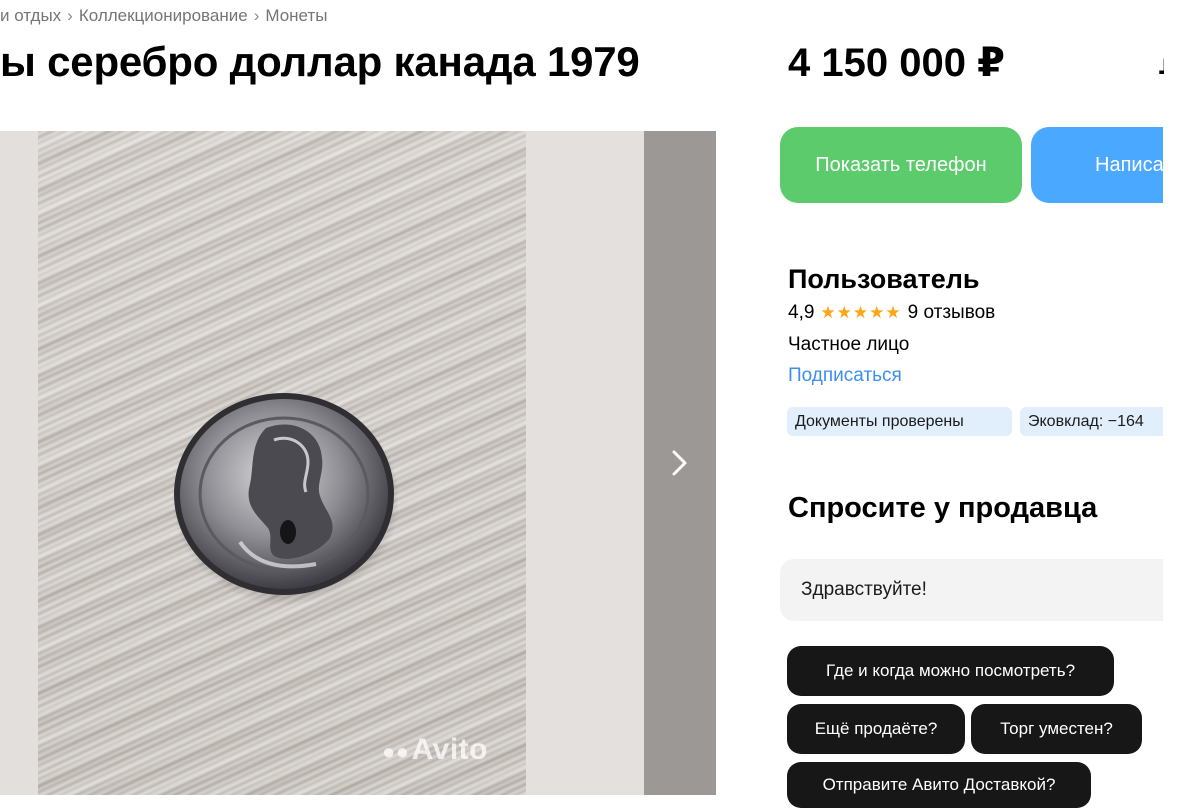 The width and height of the screenshot is (1200, 808). I want to click on breadcrumb-item-coins: Монеты, so click(296, 15).